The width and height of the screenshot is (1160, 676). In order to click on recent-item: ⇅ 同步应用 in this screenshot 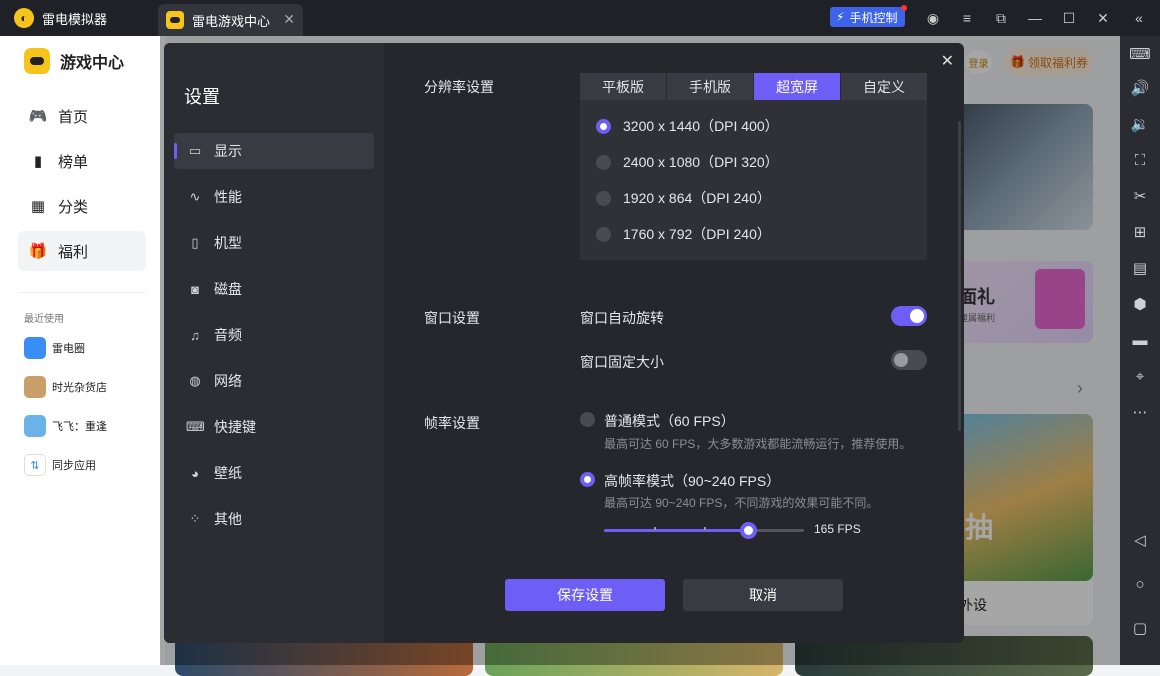, I will do `click(60, 465)`.